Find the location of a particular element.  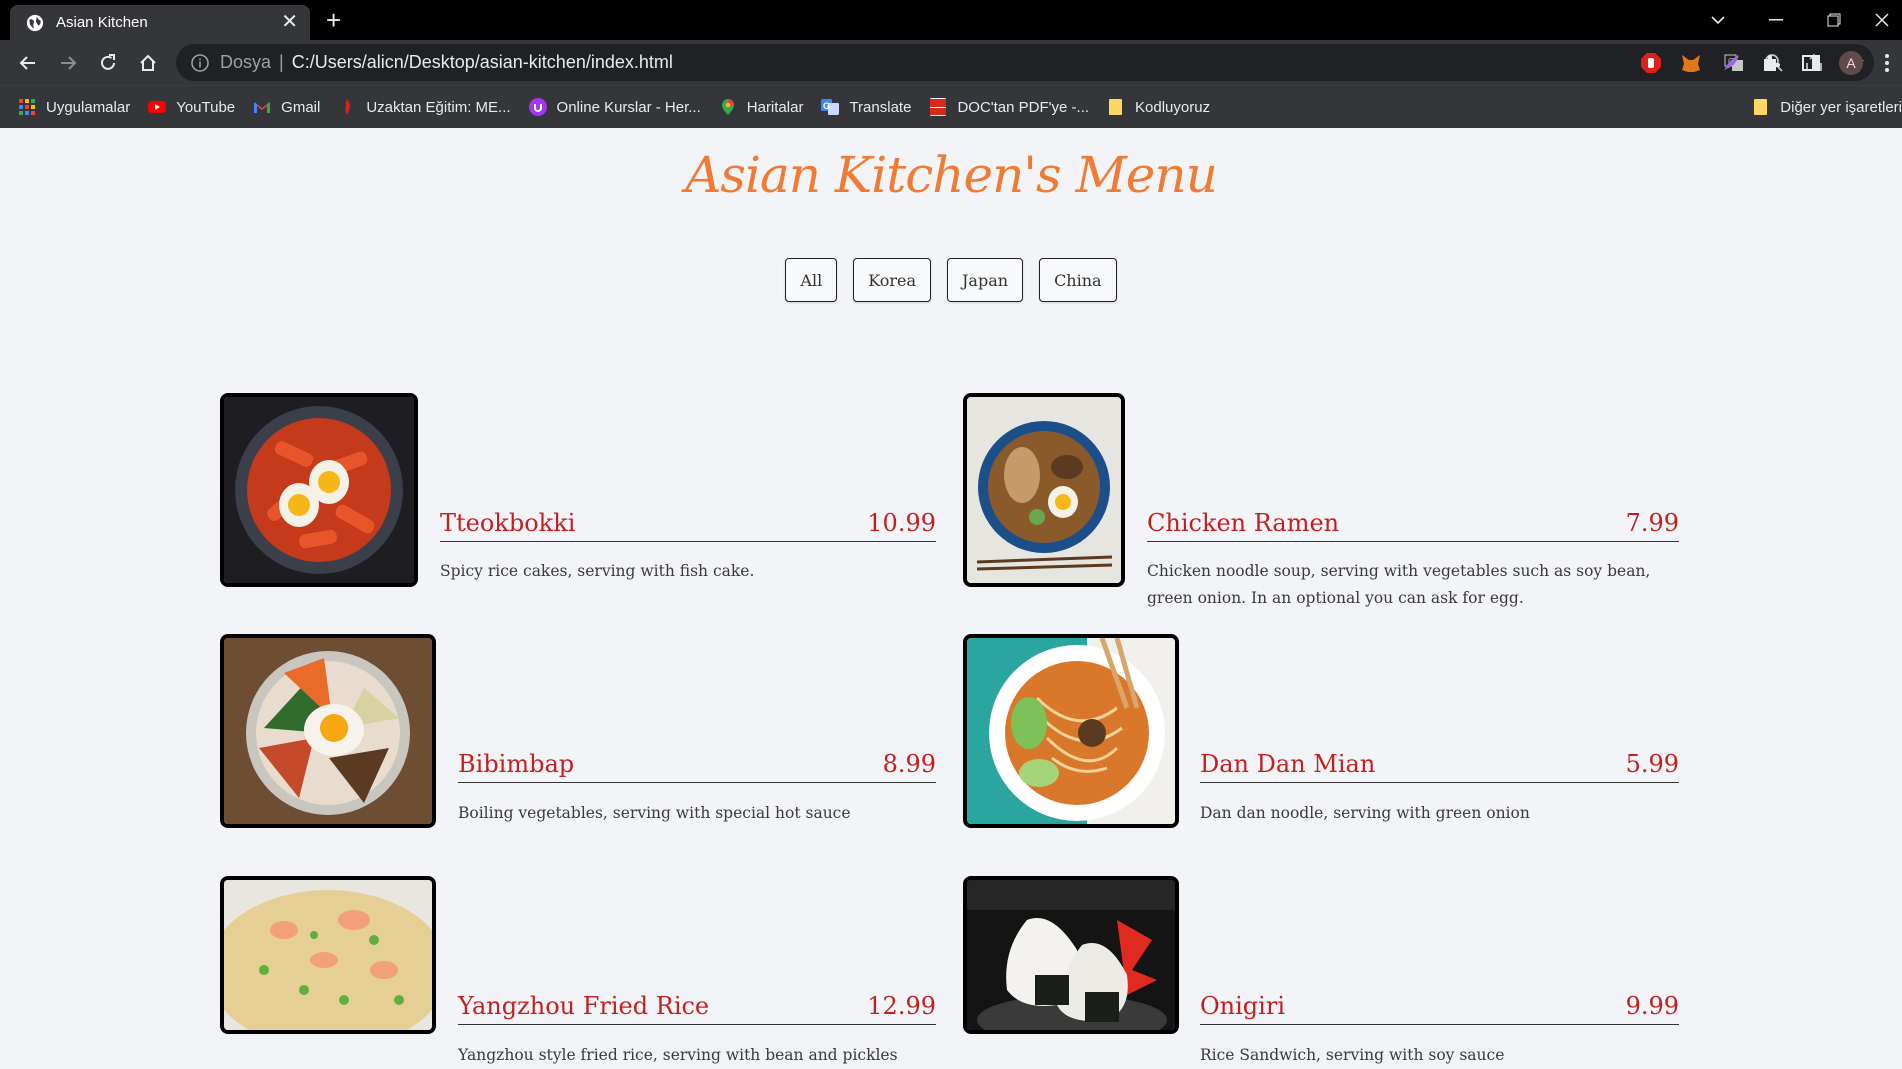

youtube-icon is located at coordinates (157, 107).